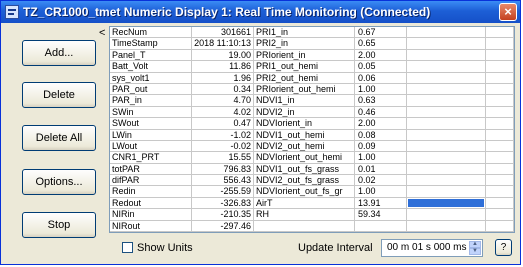 This screenshot has width=523, height=267. Describe the element at coordinates (151, 43) in the screenshot. I see `left-field-name: TimeStamp` at that location.